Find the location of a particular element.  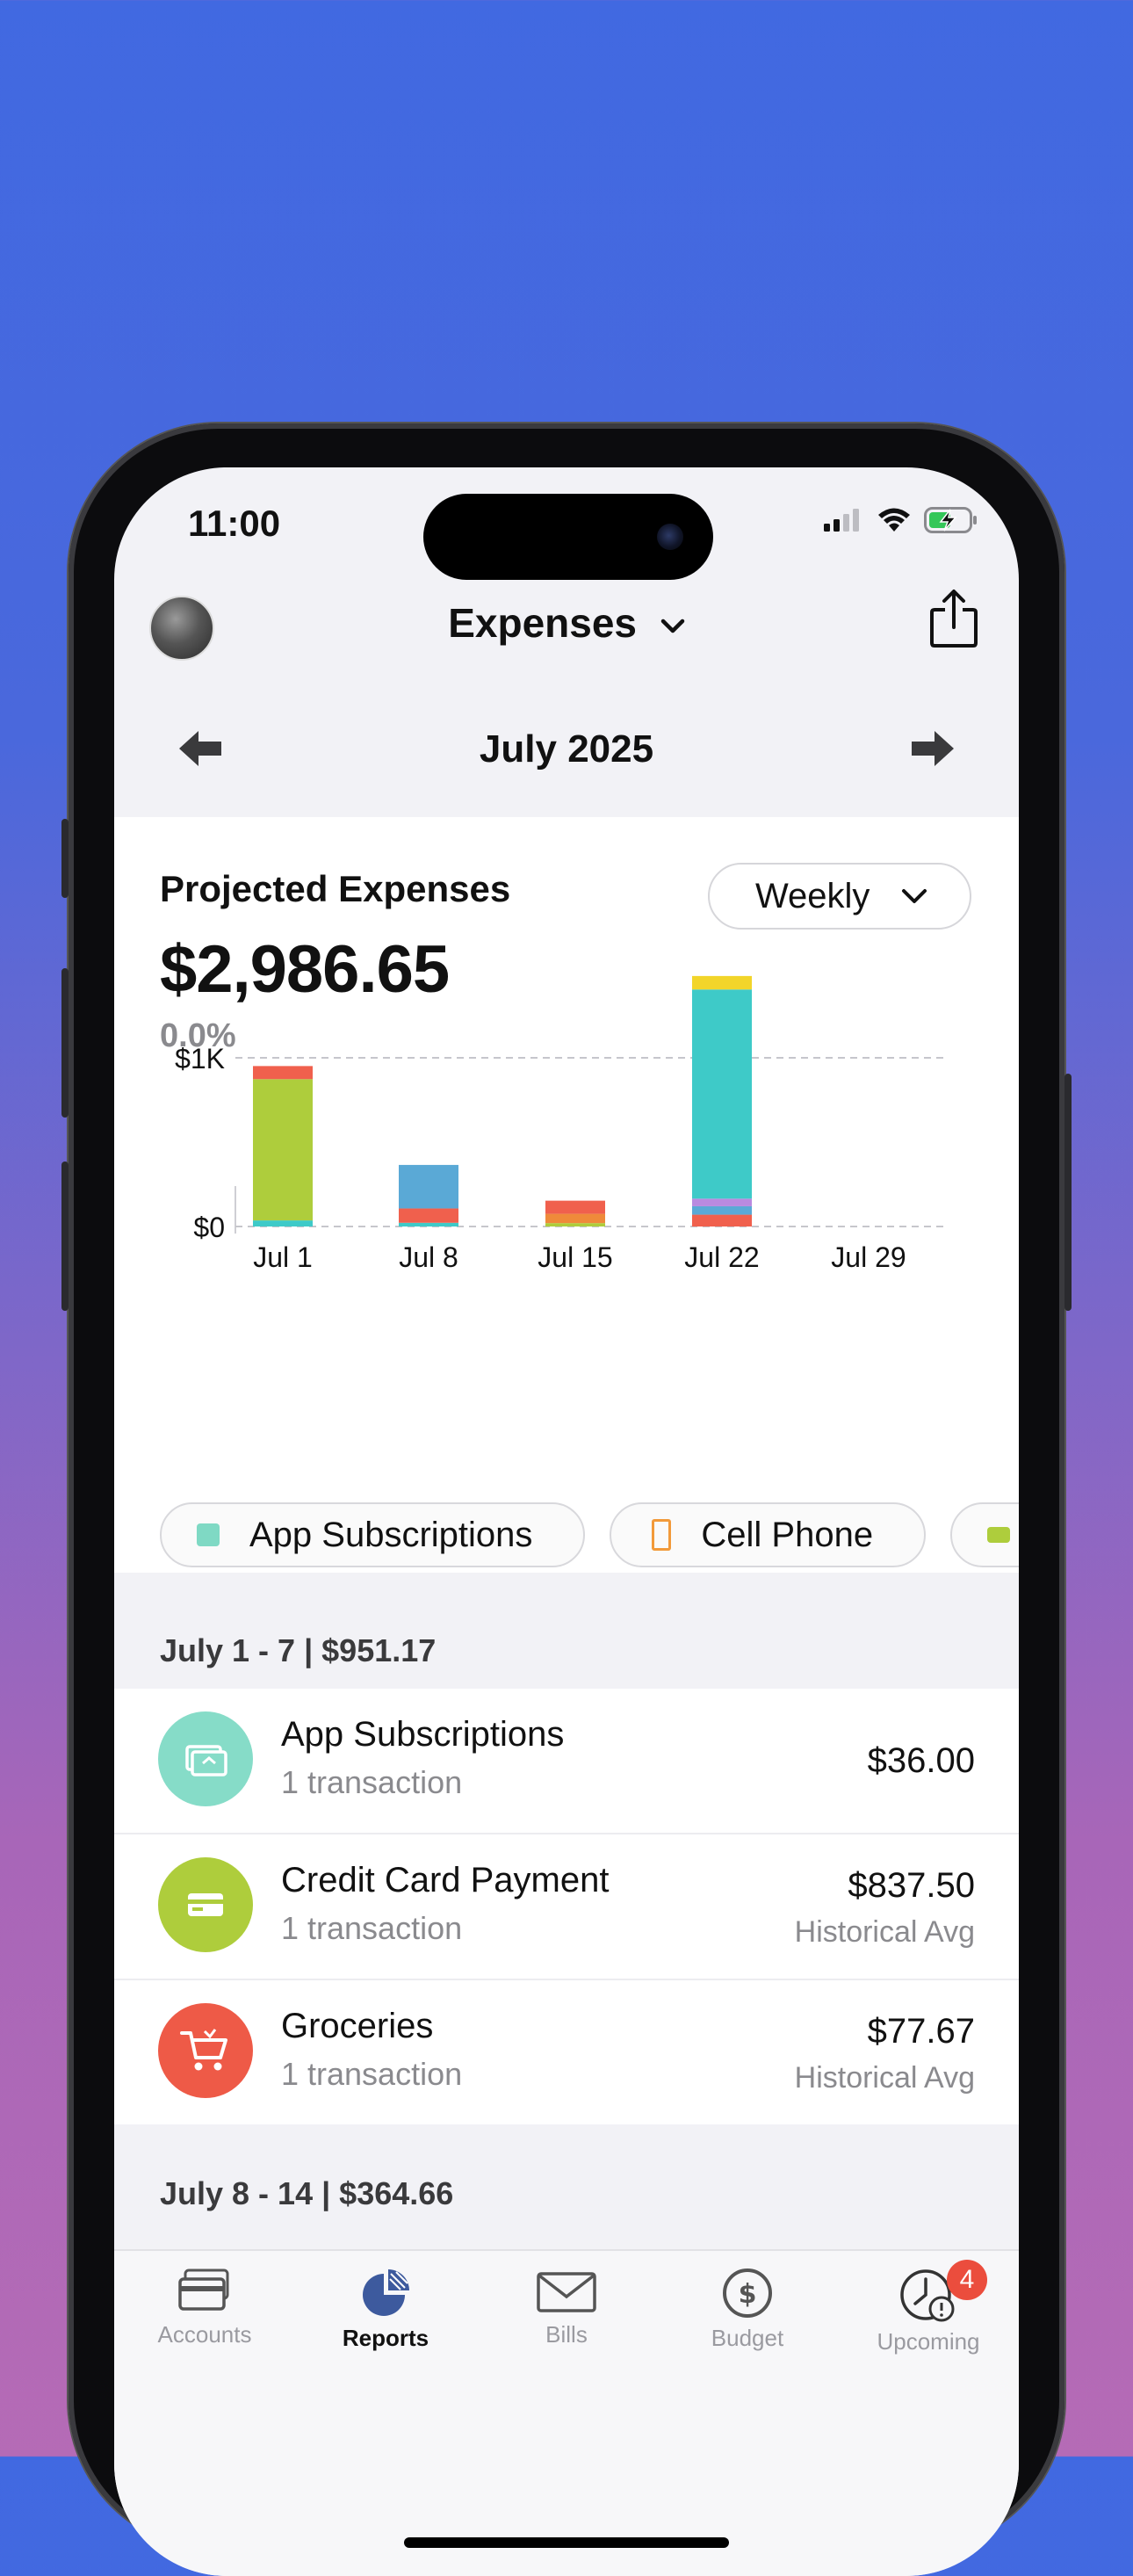

status-time: 11:00 is located at coordinates (235, 523).